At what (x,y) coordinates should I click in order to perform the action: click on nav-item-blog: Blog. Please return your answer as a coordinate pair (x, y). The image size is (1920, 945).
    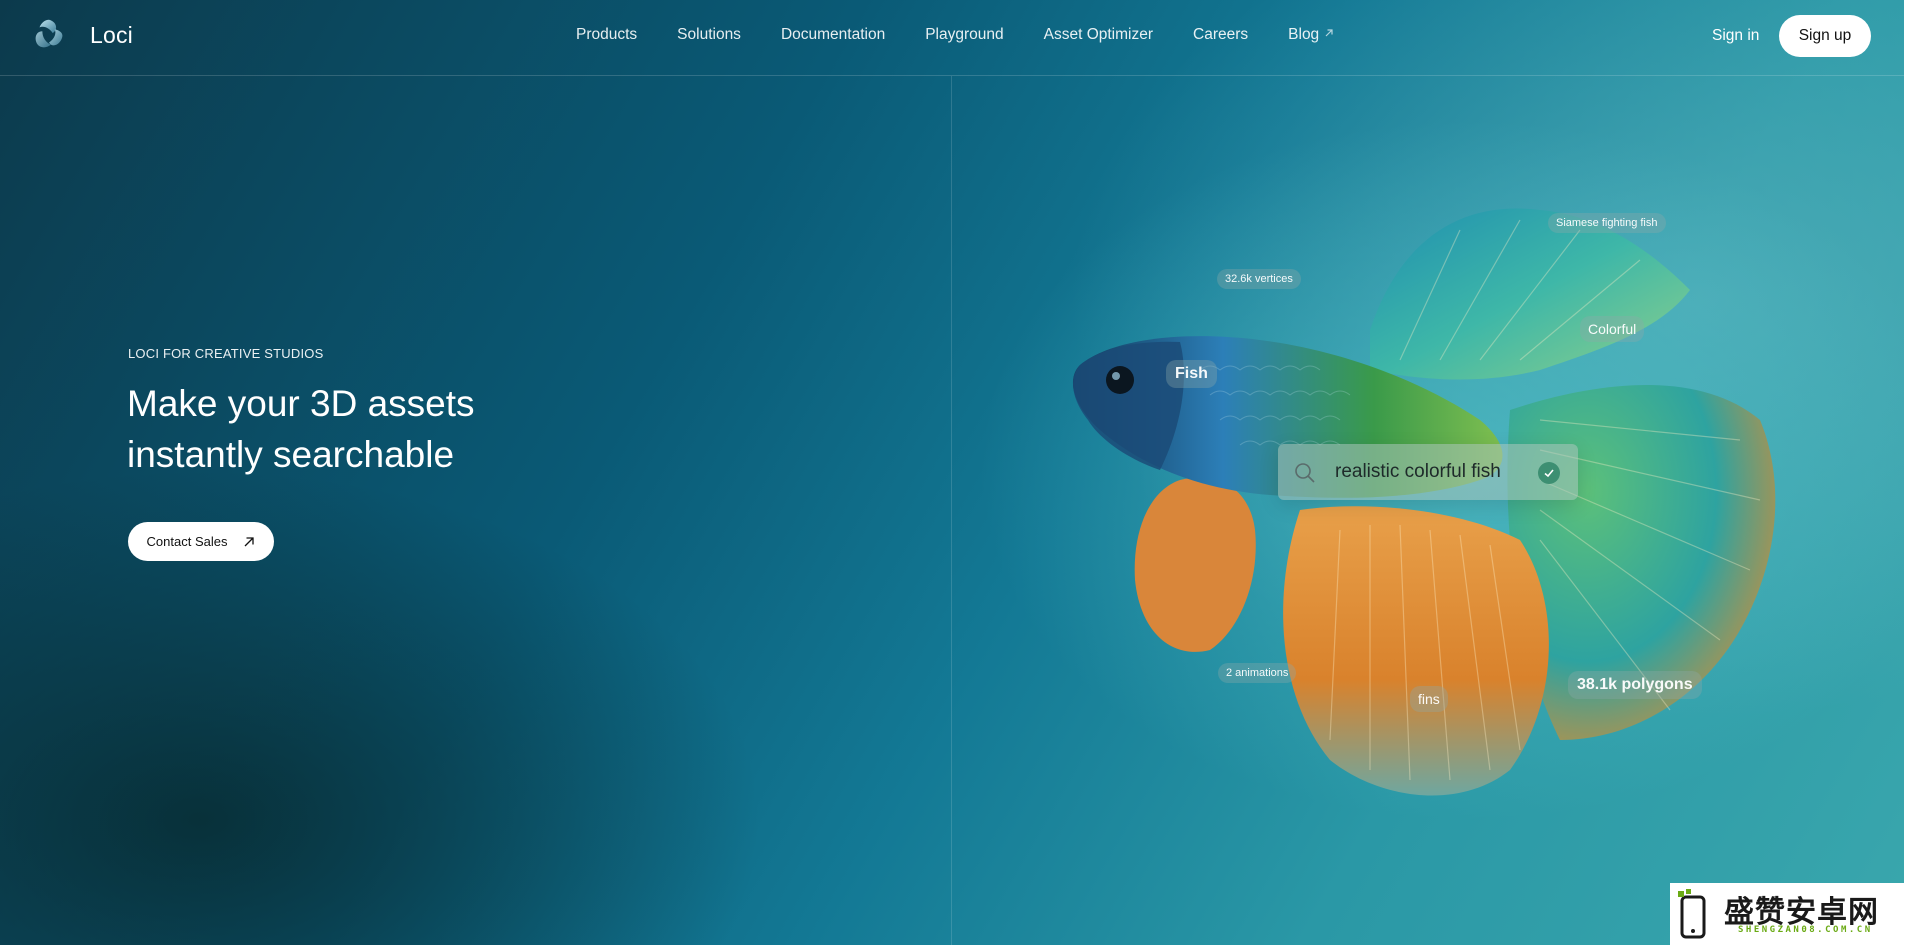
    Looking at the image, I should click on (1311, 35).